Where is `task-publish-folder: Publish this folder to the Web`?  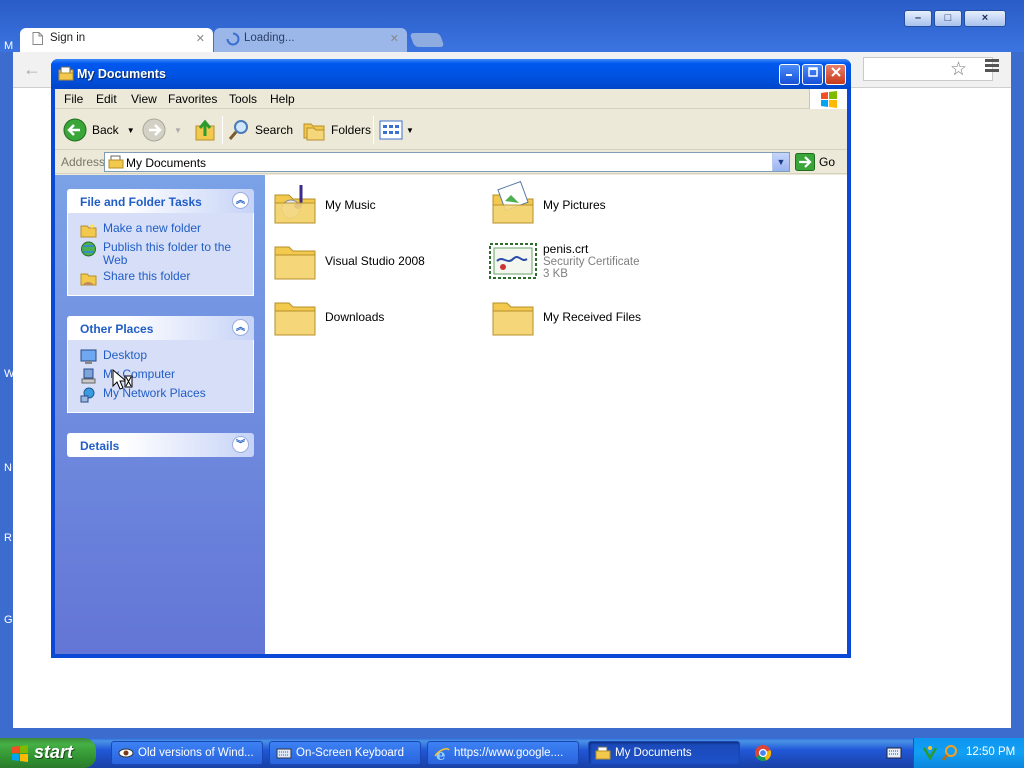
task-publish-folder: Publish this folder to the Web is located at coordinates (166, 254).